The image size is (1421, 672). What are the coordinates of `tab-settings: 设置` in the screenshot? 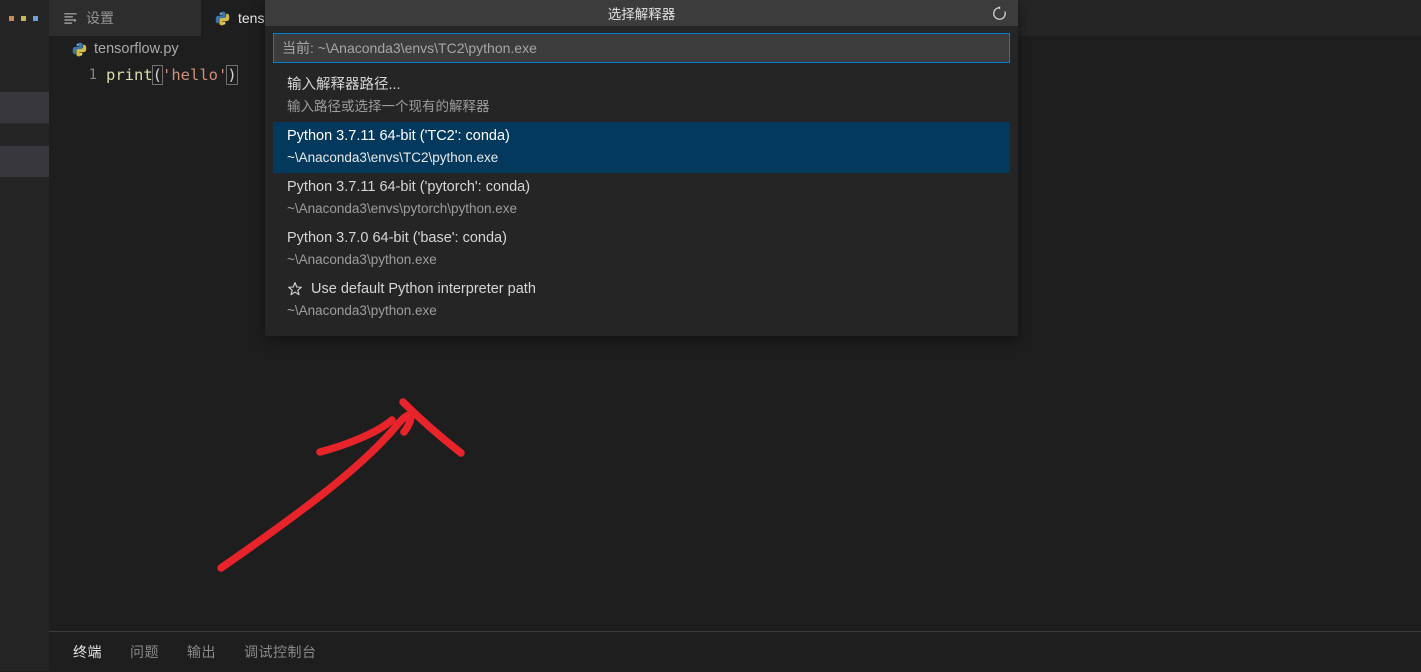 It's located at (125, 18).